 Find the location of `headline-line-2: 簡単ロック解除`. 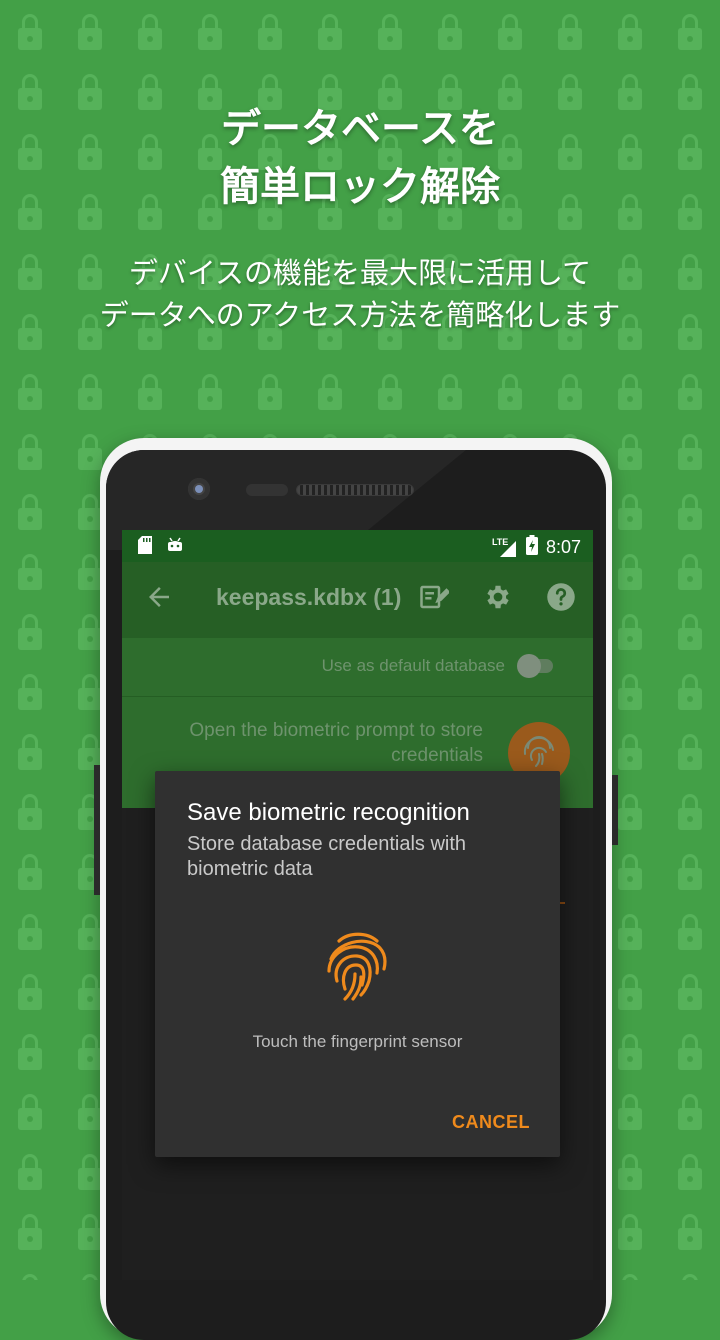

headline-line-2: 簡単ロック解除 is located at coordinates (360, 187).